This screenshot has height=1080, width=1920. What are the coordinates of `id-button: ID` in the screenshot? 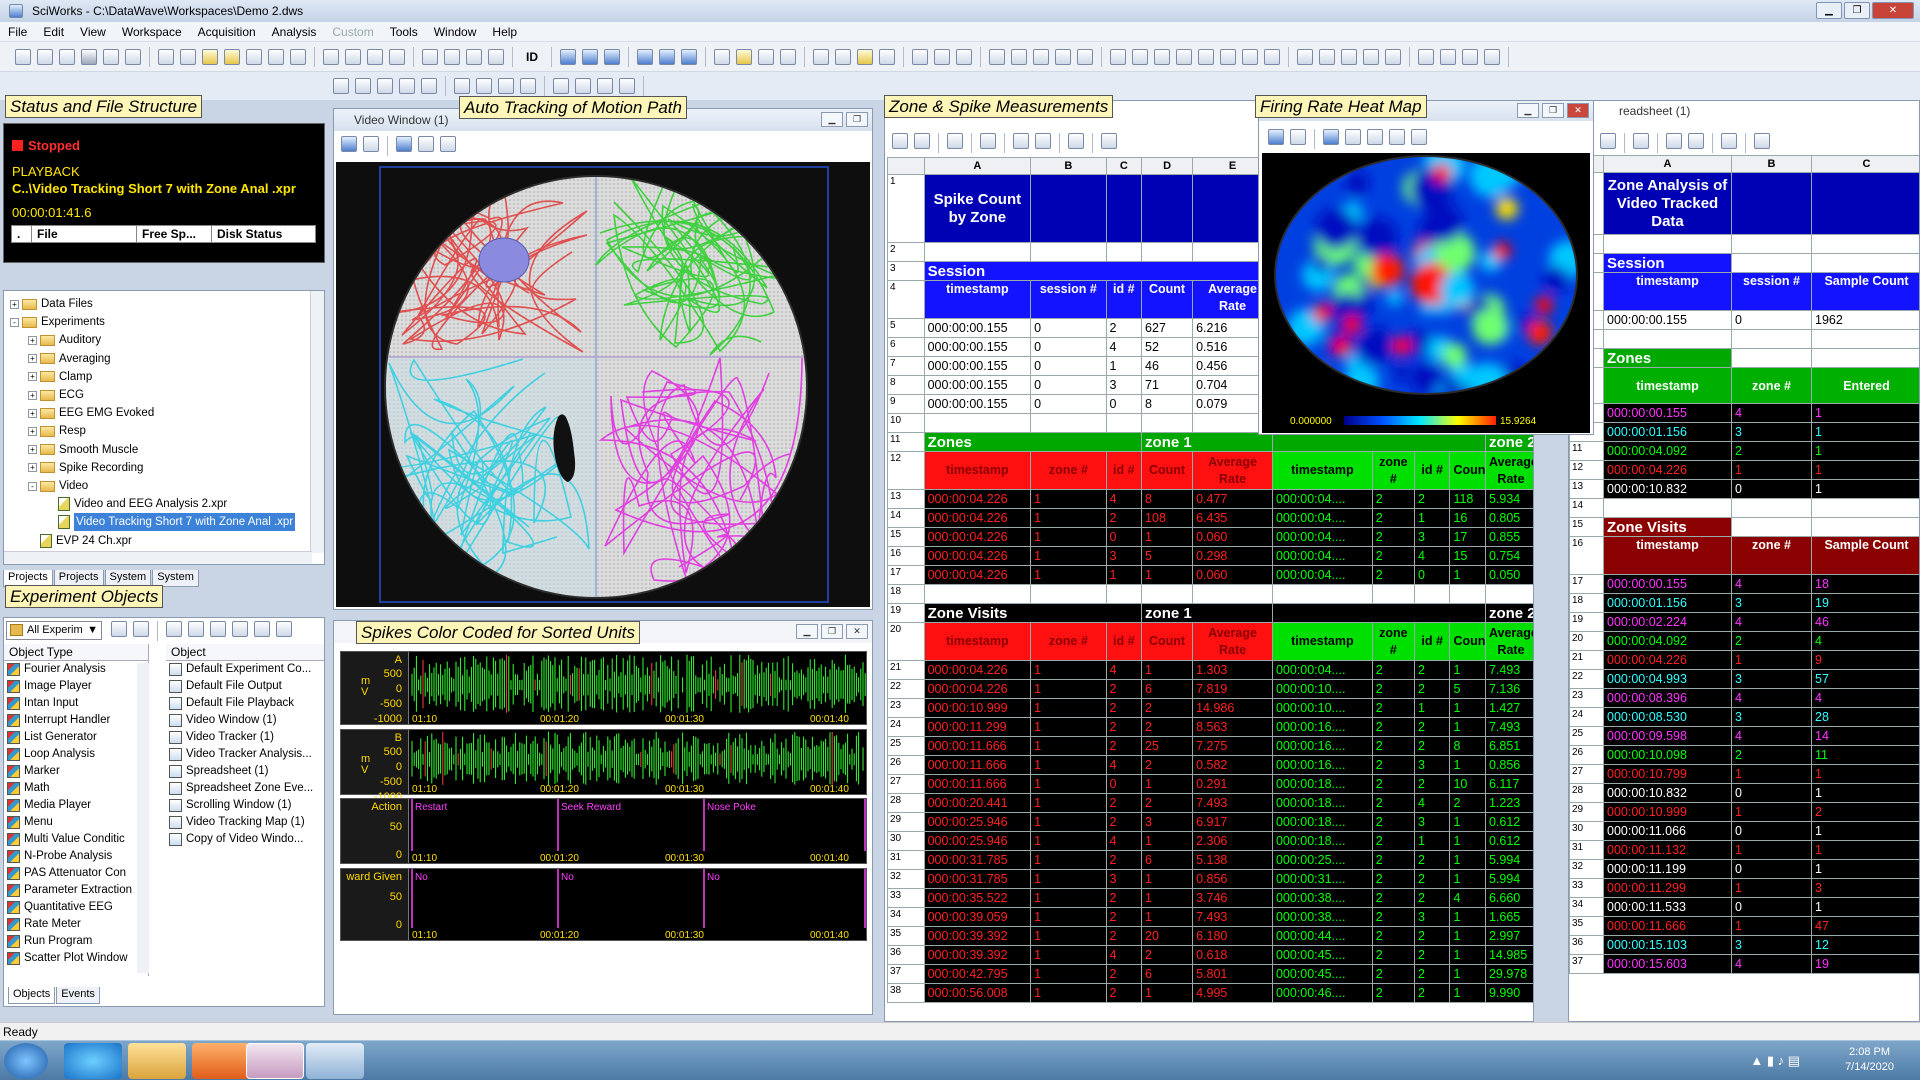 It's located at (532, 57).